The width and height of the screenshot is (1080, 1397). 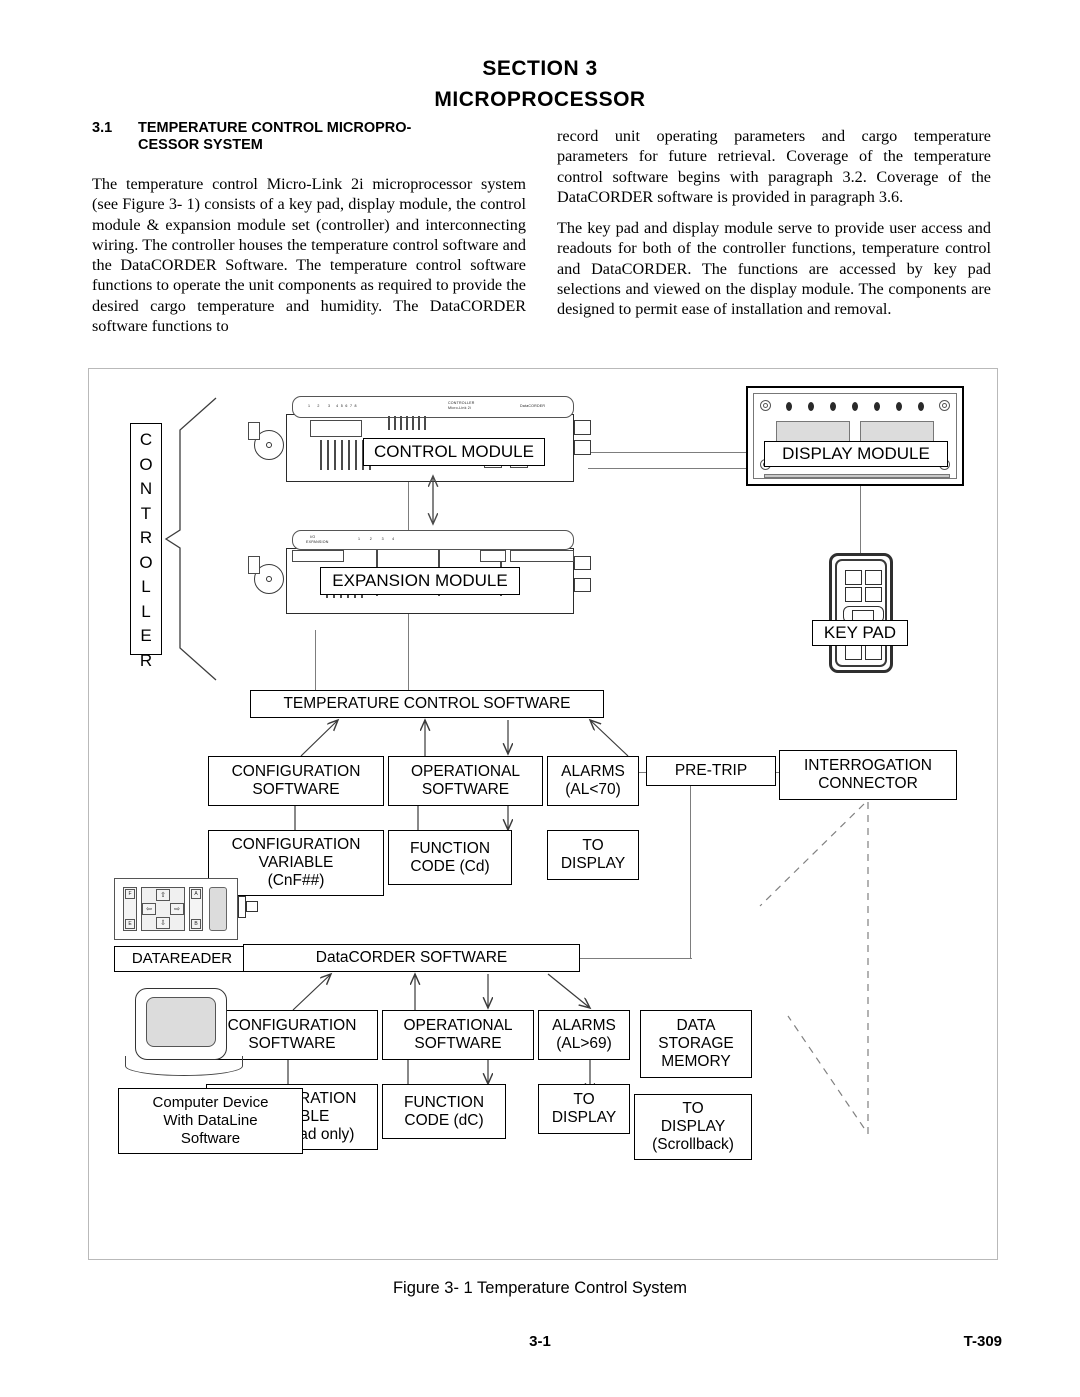 I want to click on dc-storage-line3: MEMORY, so click(x=696, y=1061).